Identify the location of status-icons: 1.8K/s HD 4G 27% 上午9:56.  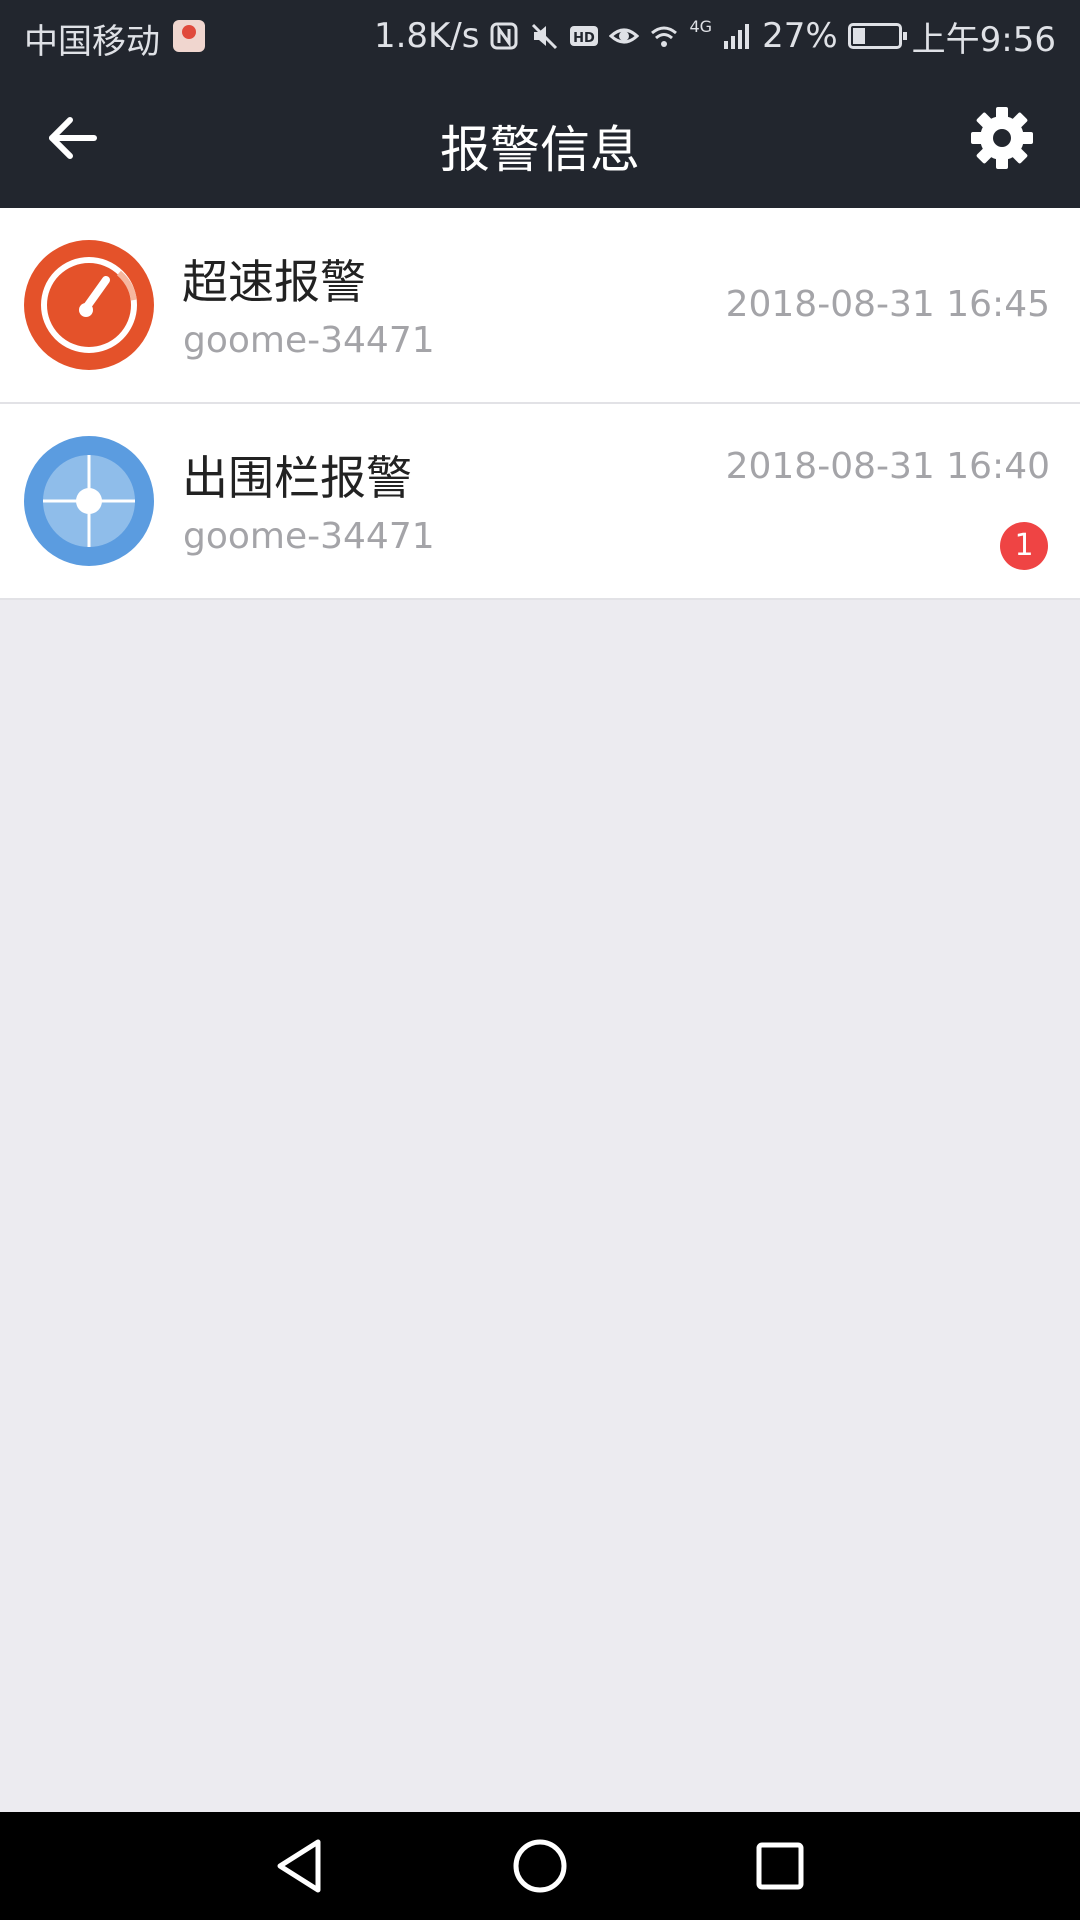
(714, 37).